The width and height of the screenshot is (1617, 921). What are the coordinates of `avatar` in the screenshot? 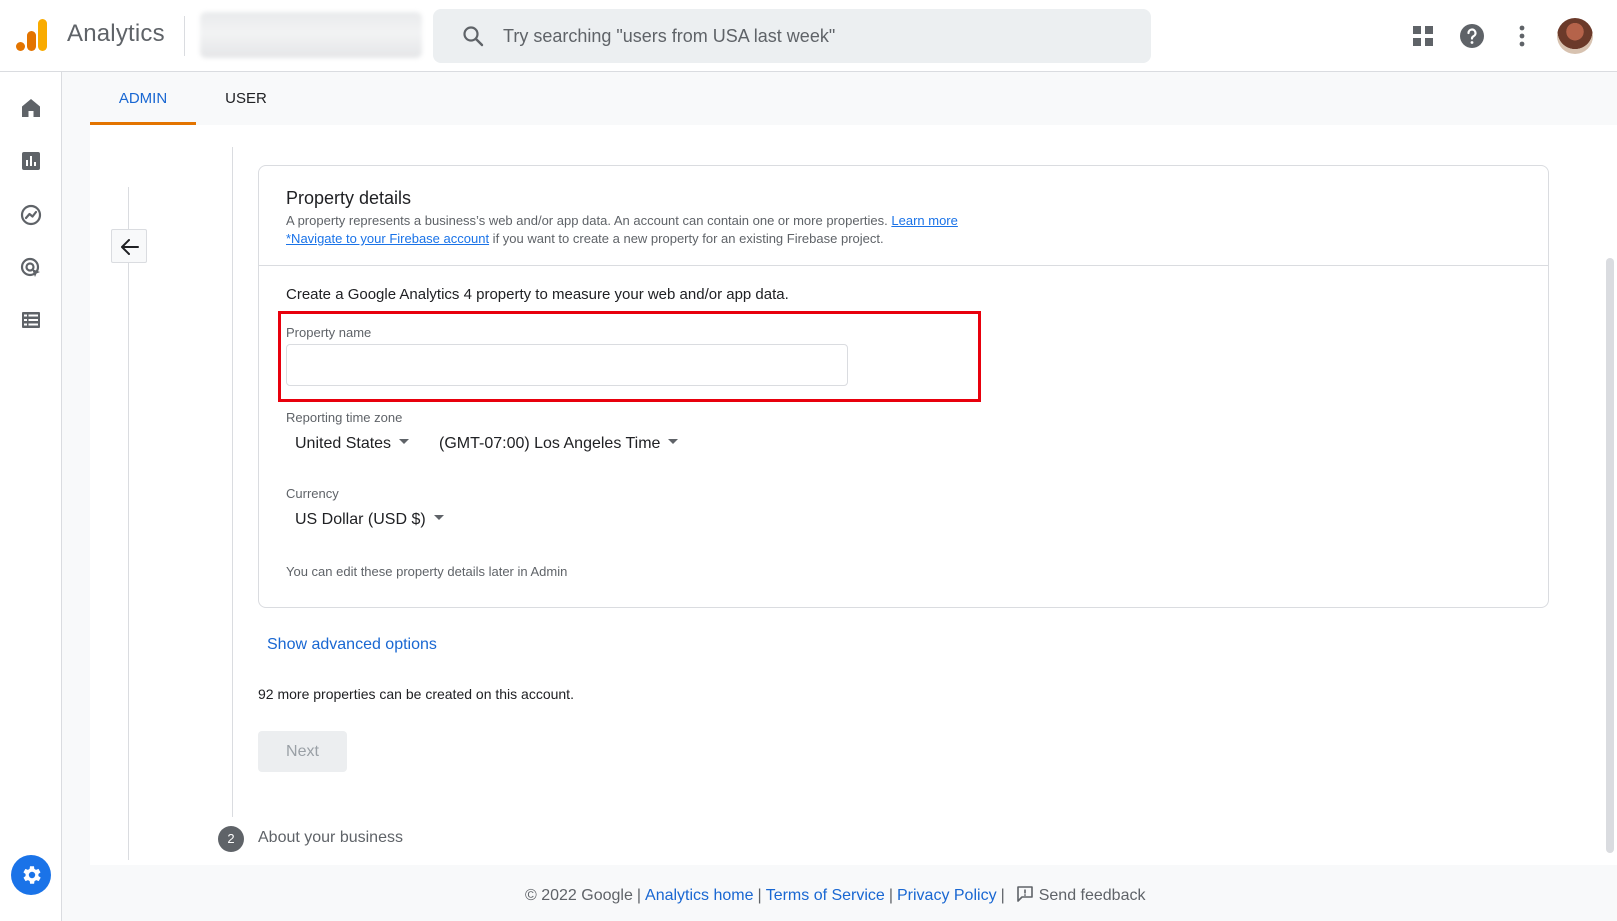 It's located at (1575, 36).